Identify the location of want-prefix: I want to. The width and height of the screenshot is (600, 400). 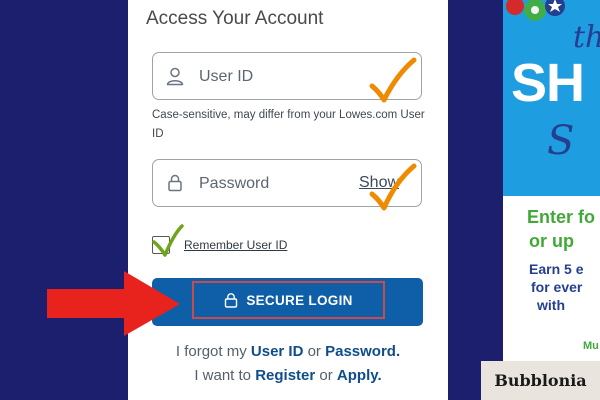
(223, 375).